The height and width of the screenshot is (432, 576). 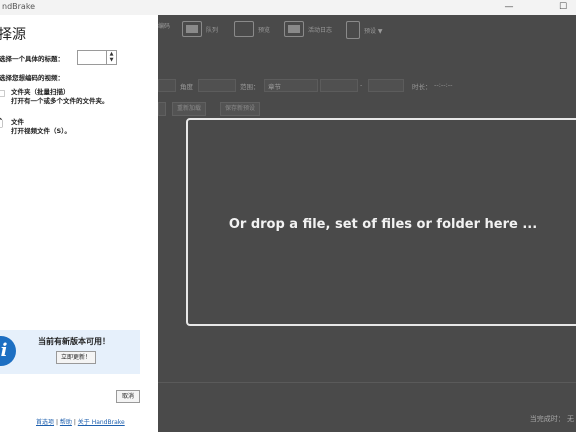 What do you see at coordinates (353, 30) in the screenshot?
I see `presets-icon` at bounding box center [353, 30].